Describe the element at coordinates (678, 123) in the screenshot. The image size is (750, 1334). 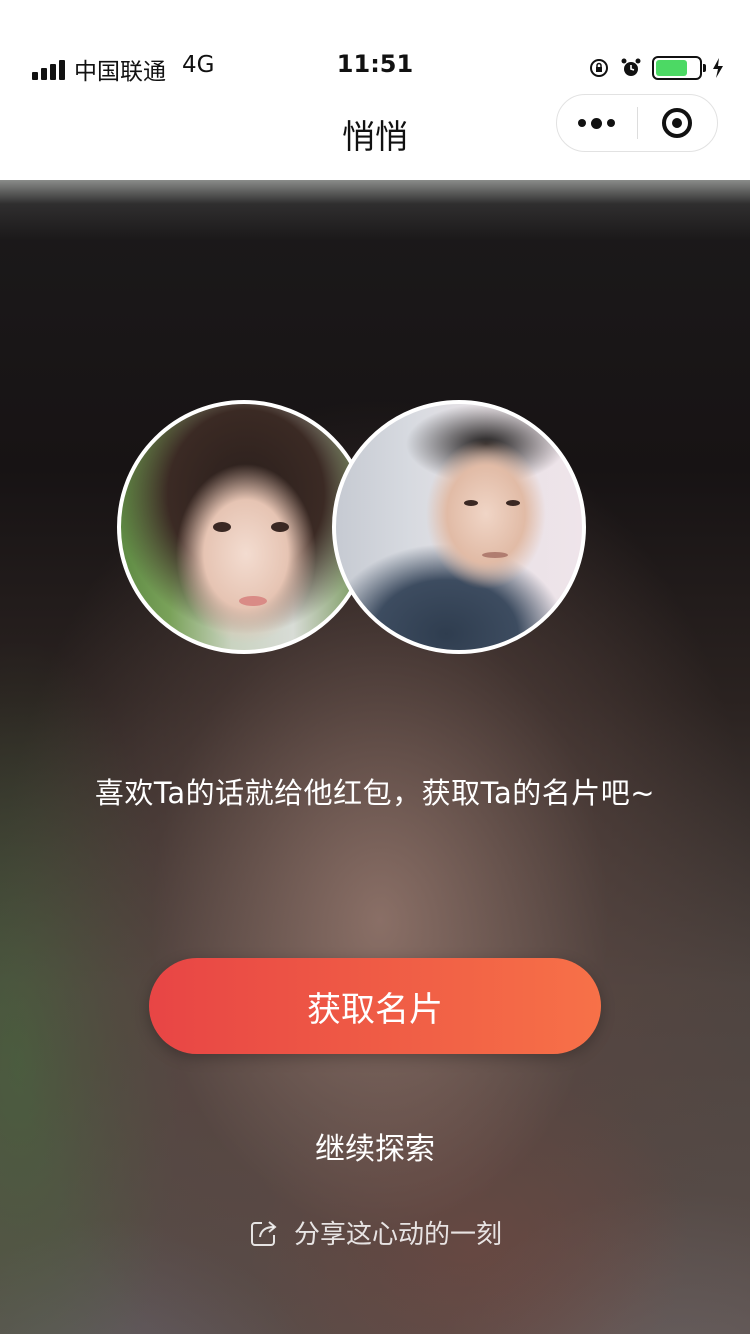
I see `target-close-icon` at that location.